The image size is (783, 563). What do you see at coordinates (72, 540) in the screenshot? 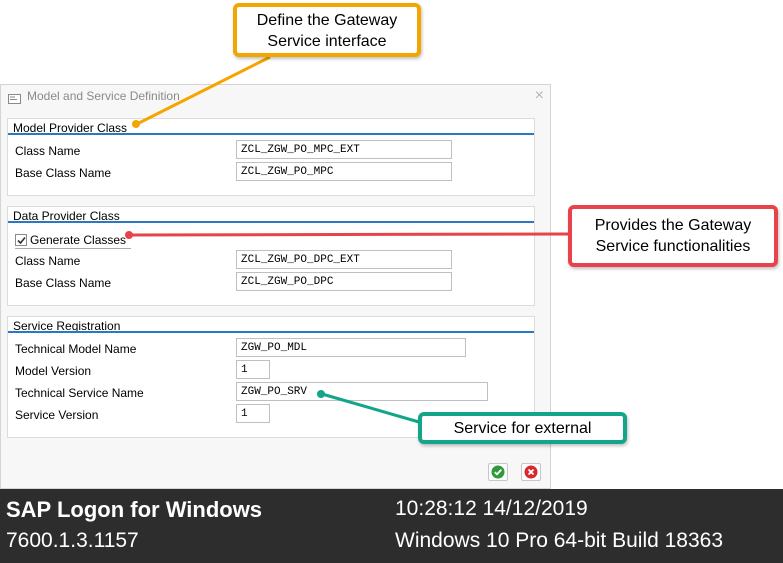
I see `app-version: 7600.1.3.1157` at bounding box center [72, 540].